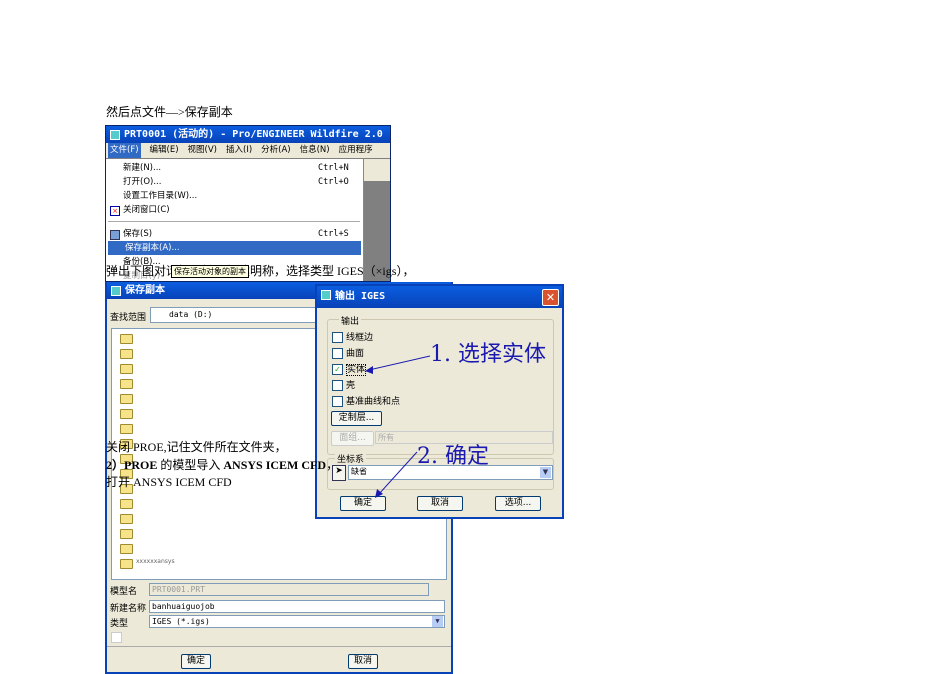  What do you see at coordinates (164, 150) in the screenshot?
I see `menu-edit: 编辑(E)` at bounding box center [164, 150].